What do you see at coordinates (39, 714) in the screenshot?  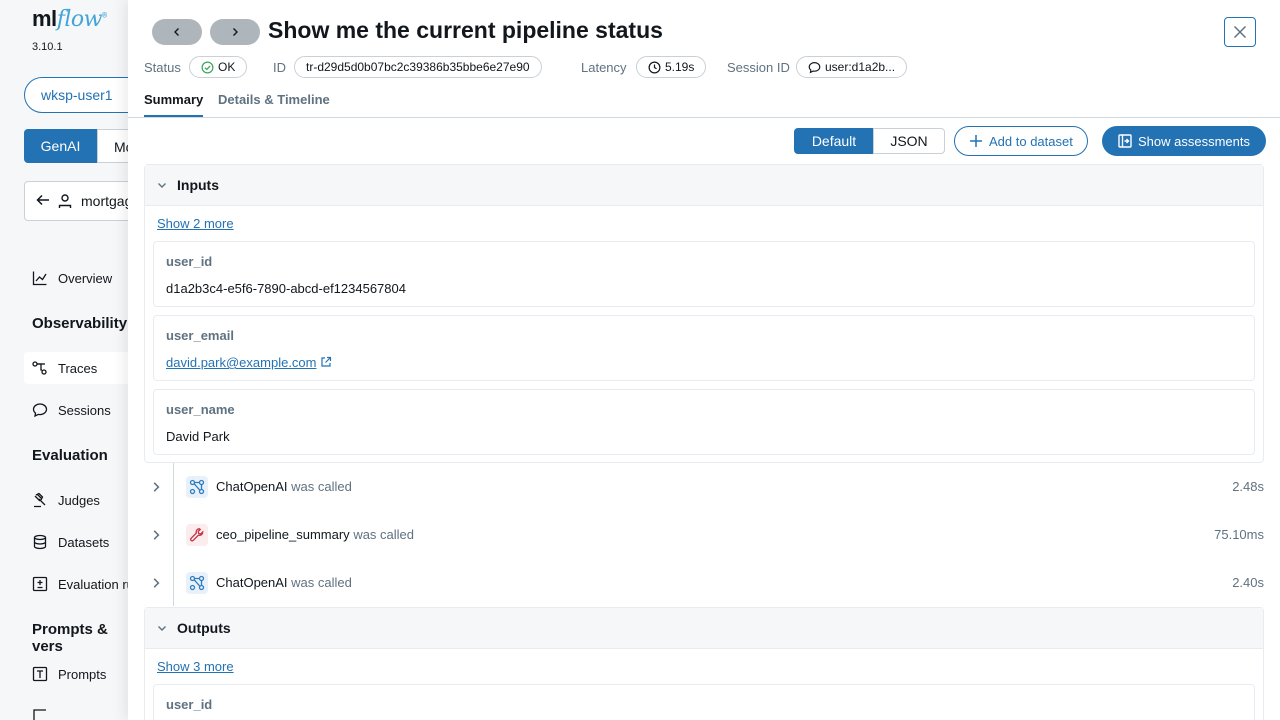 I see `branch-icon` at bounding box center [39, 714].